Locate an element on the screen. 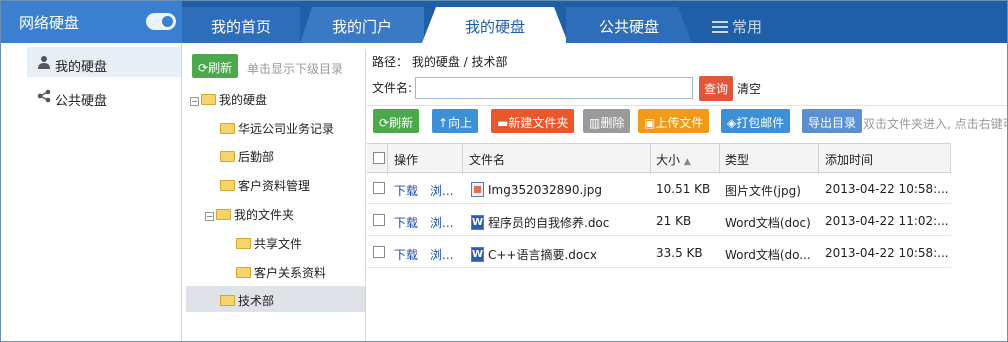 The image size is (1008, 342). file-type: Word文档(doc) is located at coordinates (768, 223).